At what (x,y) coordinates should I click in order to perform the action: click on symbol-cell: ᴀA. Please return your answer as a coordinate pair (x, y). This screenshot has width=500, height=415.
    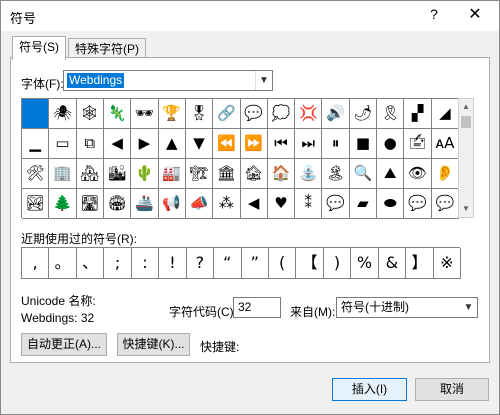
    Looking at the image, I should click on (445, 144).